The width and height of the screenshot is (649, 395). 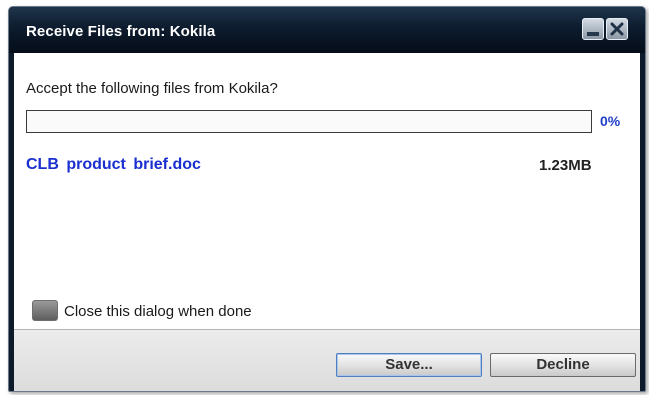 What do you see at coordinates (113, 165) in the screenshot?
I see `file-name-link: CLB product brief.doc` at bounding box center [113, 165].